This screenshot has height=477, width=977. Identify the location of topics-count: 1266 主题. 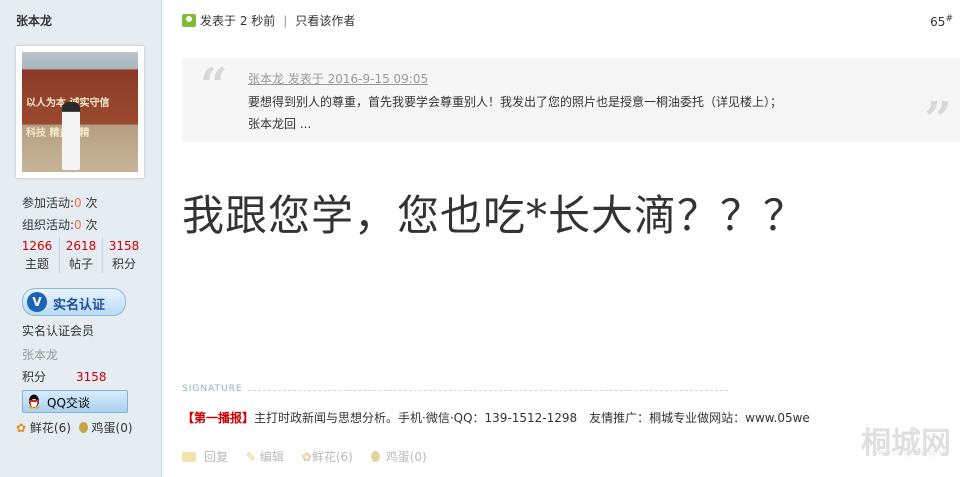
(37, 255).